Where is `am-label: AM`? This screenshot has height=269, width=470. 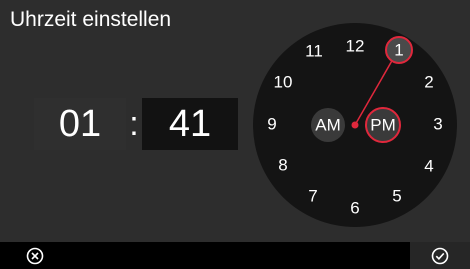 am-label: AM is located at coordinates (328, 124).